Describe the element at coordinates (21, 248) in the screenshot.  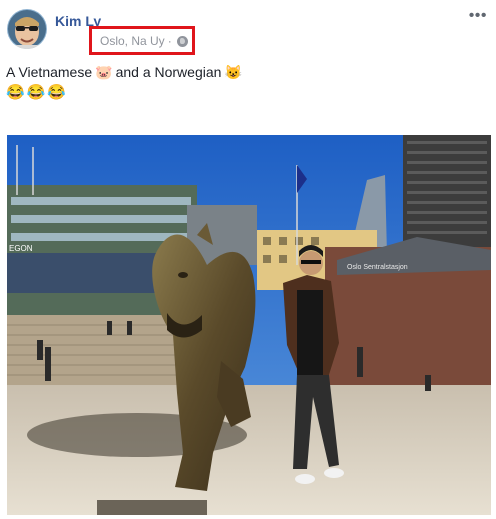
I see `egon-sign: EGON` at that location.